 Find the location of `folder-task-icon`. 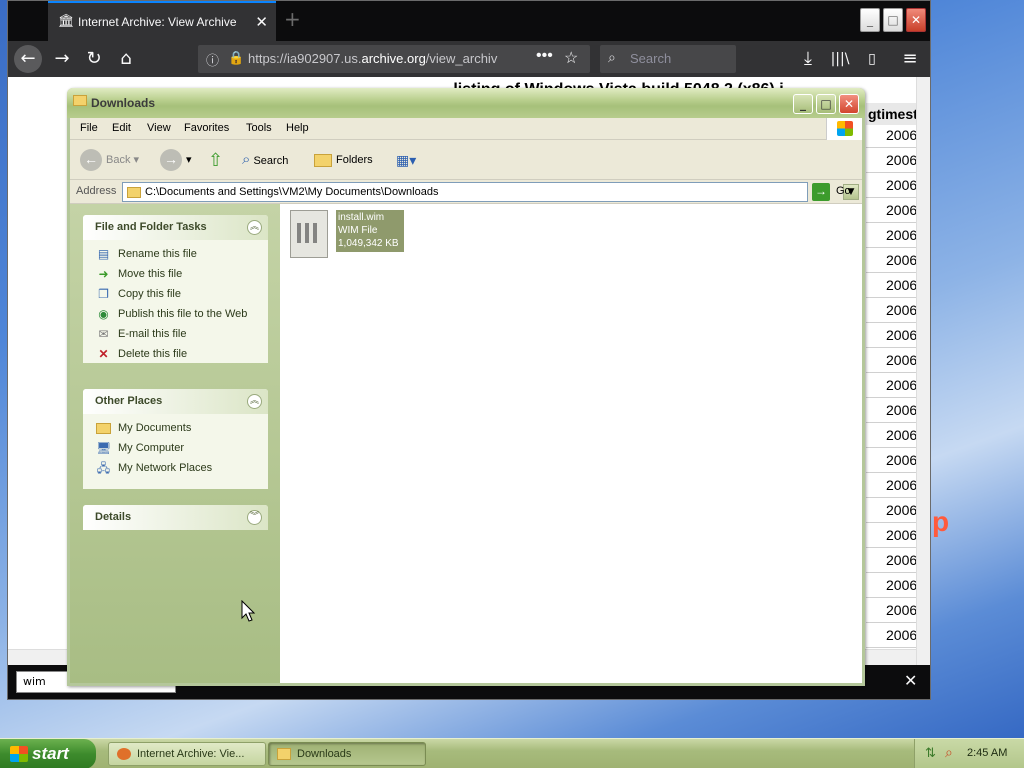

folder-task-icon is located at coordinates (284, 754).